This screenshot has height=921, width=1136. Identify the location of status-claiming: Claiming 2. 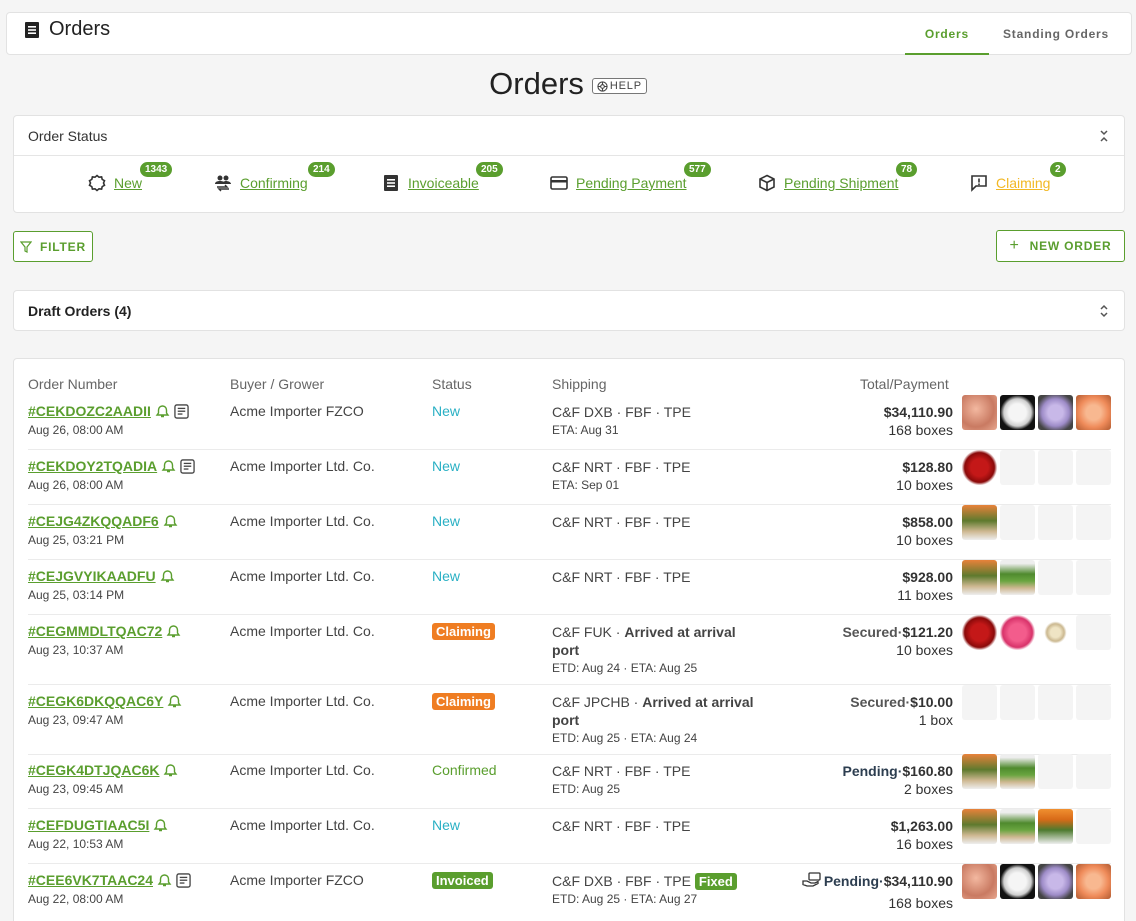
(1018, 177).